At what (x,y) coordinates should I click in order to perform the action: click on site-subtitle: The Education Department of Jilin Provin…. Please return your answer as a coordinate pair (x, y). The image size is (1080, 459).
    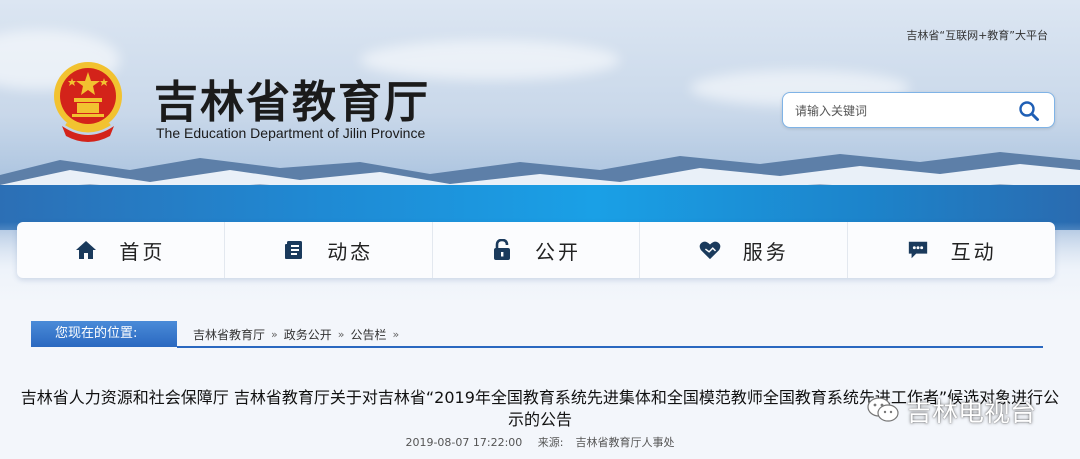
    Looking at the image, I should click on (291, 133).